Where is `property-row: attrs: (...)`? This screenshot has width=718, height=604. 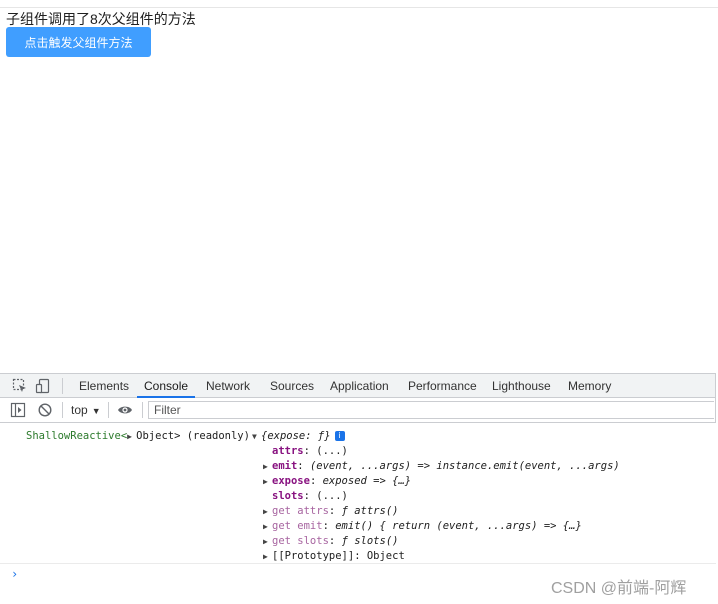 property-row: attrs: (...) is located at coordinates (305, 451).